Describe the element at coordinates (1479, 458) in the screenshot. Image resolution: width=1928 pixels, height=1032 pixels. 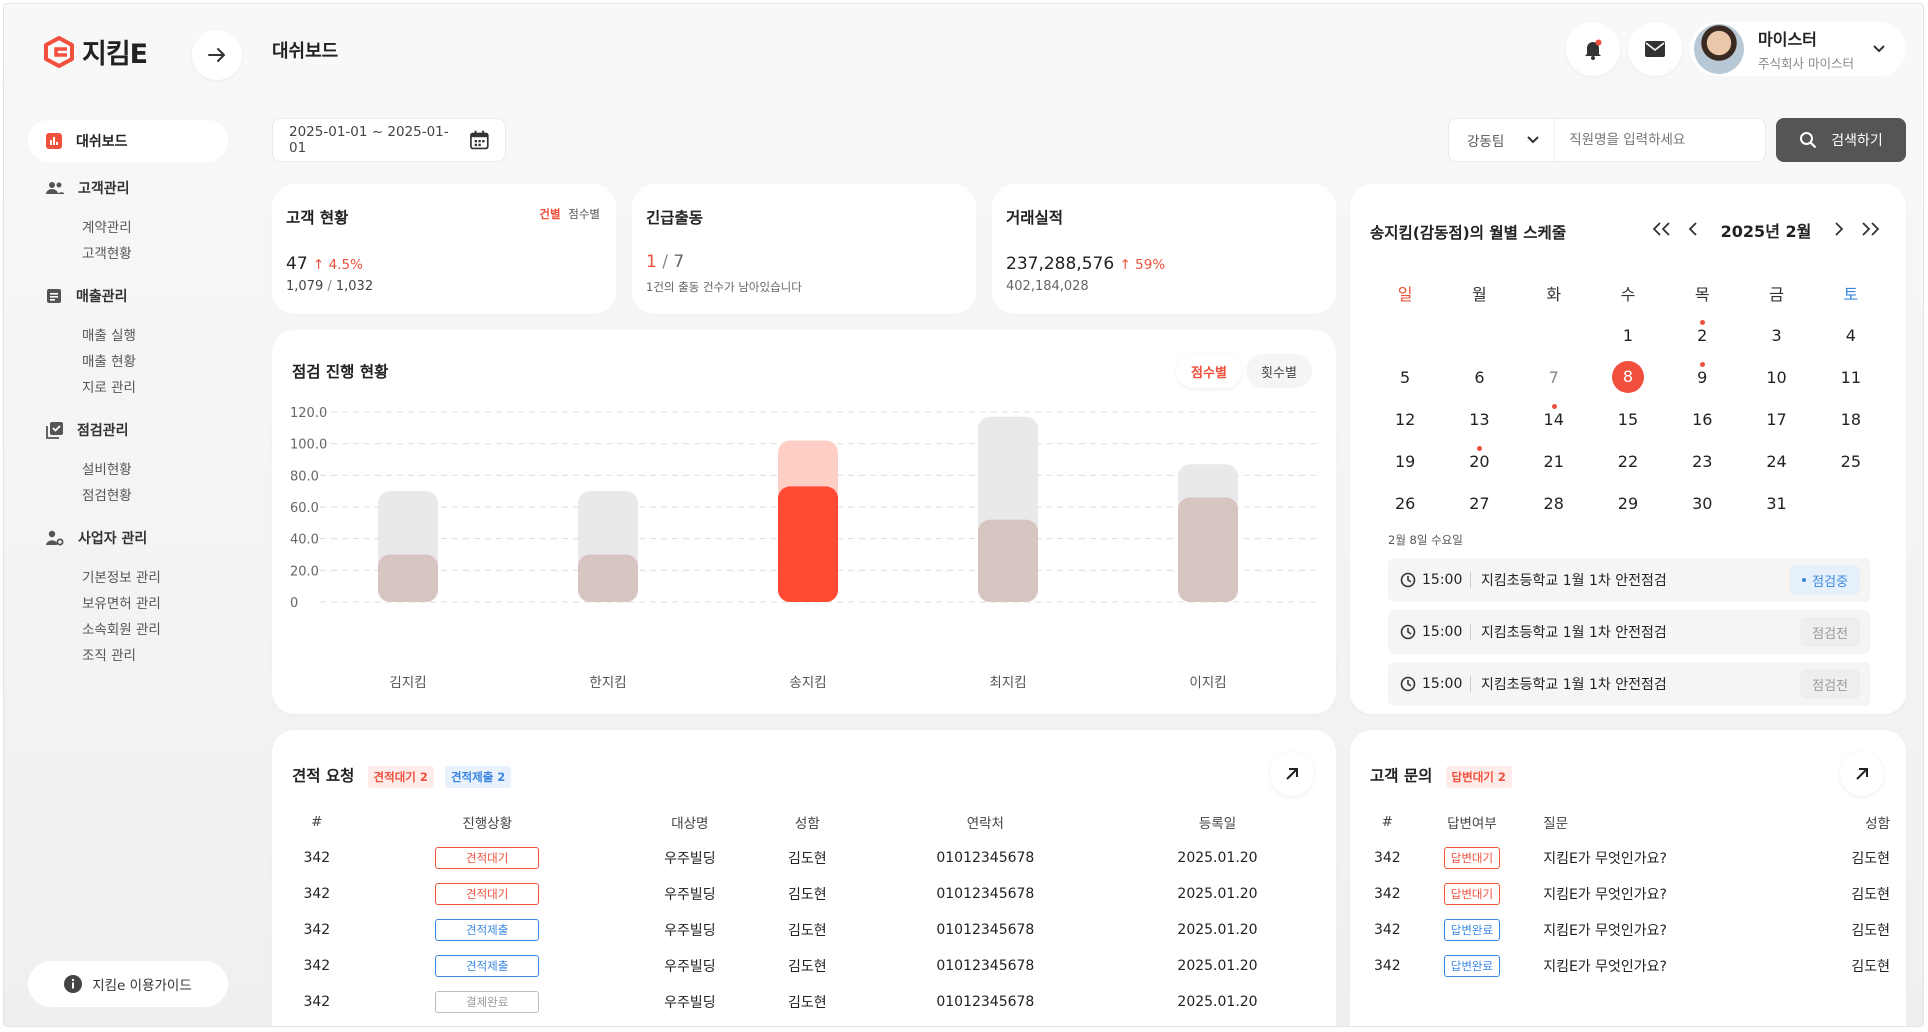
I see `calendar-day: 20` at that location.